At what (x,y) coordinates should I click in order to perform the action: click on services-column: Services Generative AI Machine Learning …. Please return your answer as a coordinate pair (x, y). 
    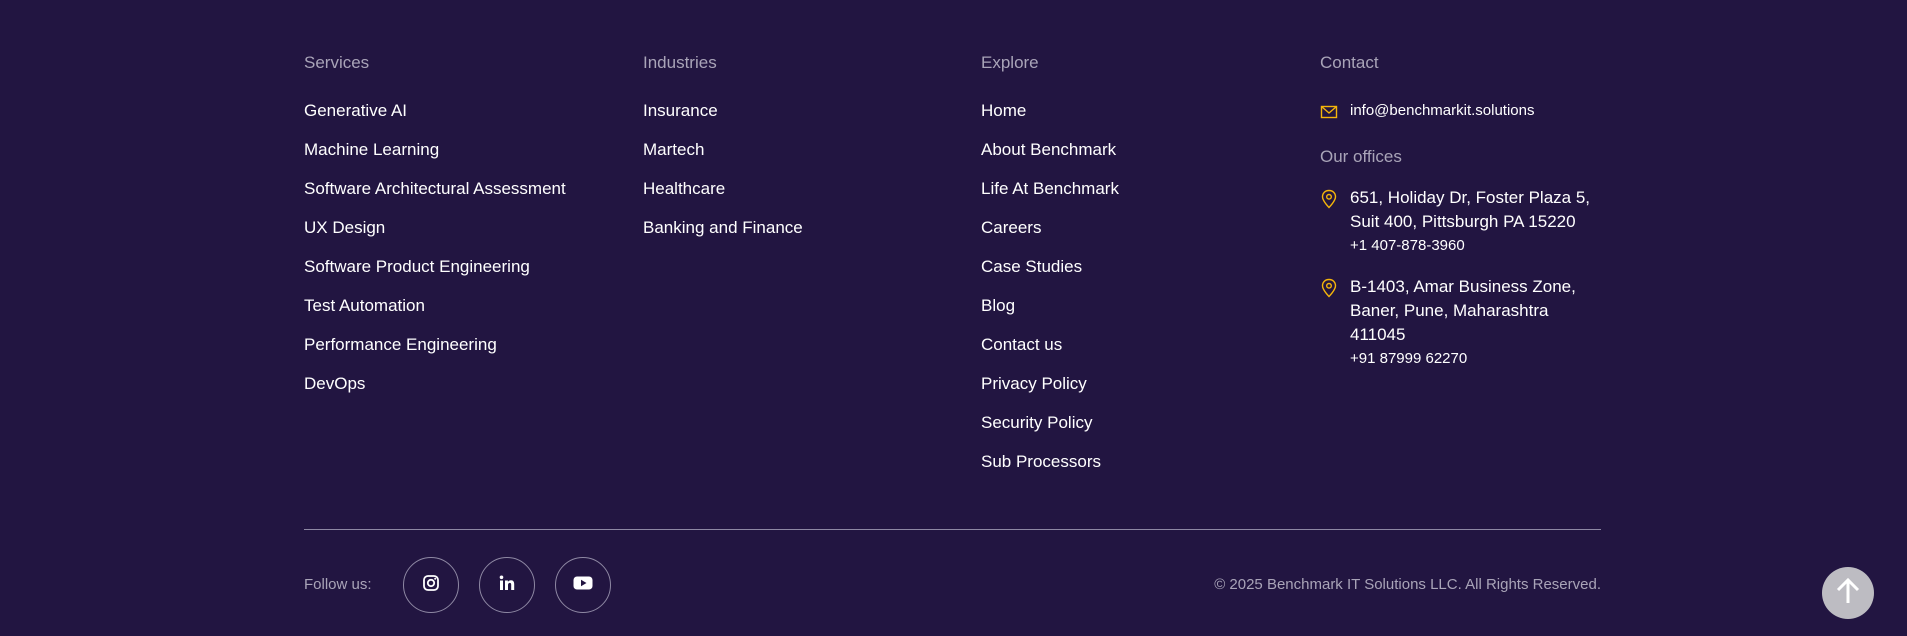
    Looking at the image, I should click on (435, 232).